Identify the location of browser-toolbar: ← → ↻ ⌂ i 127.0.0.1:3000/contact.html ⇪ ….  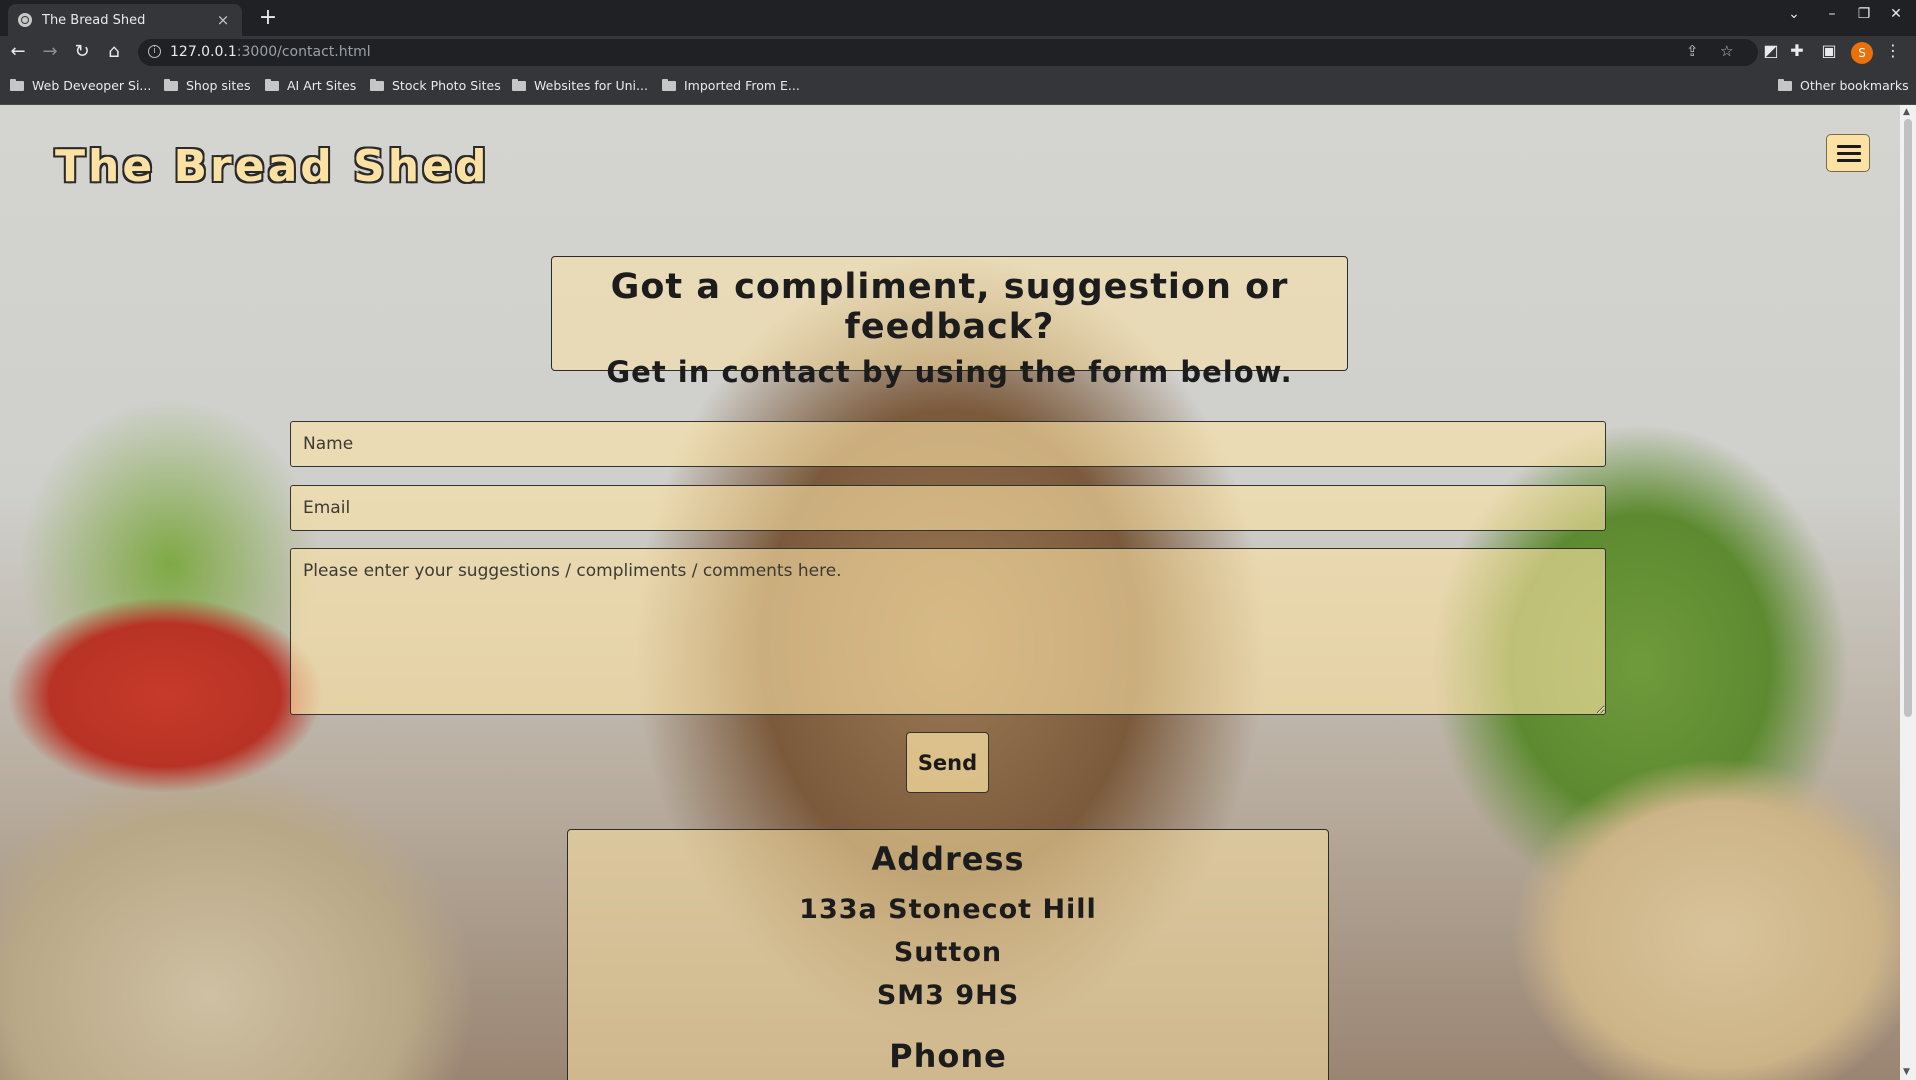
(958, 52).